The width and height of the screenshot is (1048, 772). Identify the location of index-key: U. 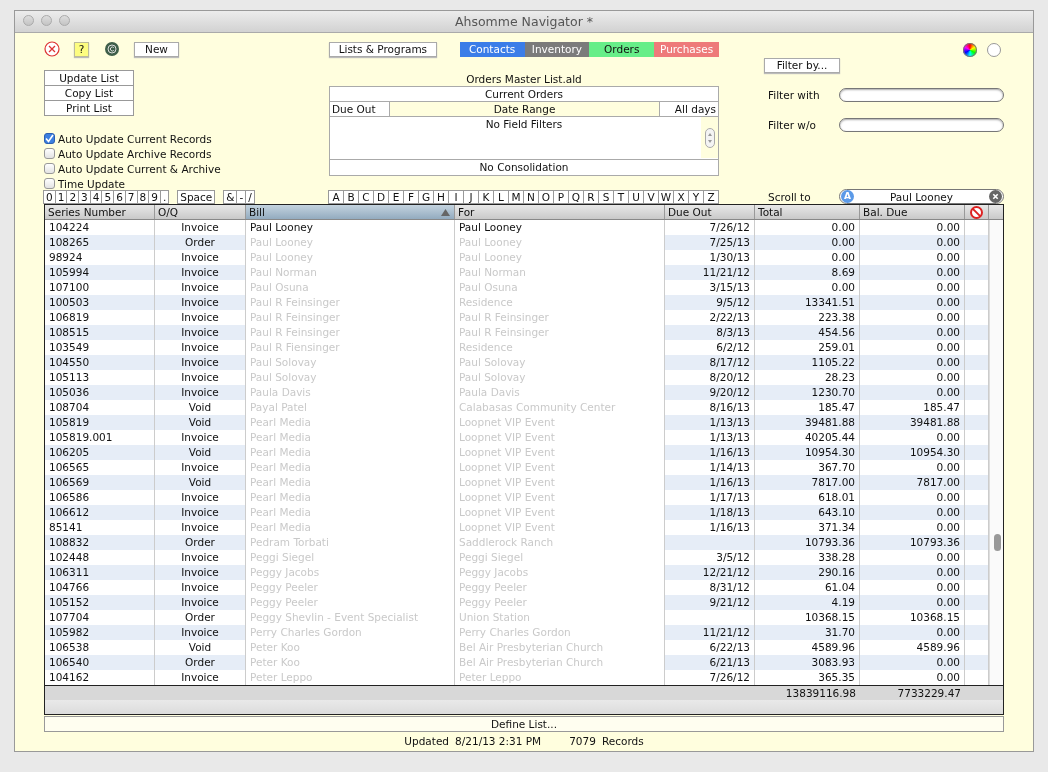
(636, 196).